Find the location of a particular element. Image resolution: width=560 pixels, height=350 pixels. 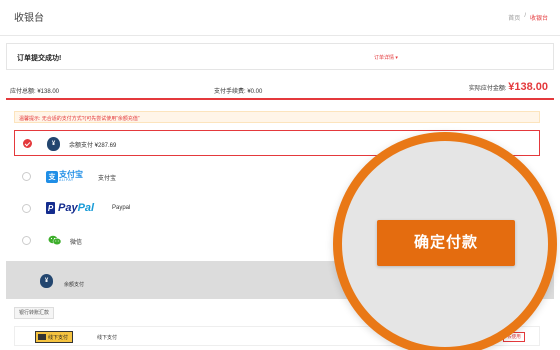

actual-amount-label: 实际应付金额: is located at coordinates (487, 89).